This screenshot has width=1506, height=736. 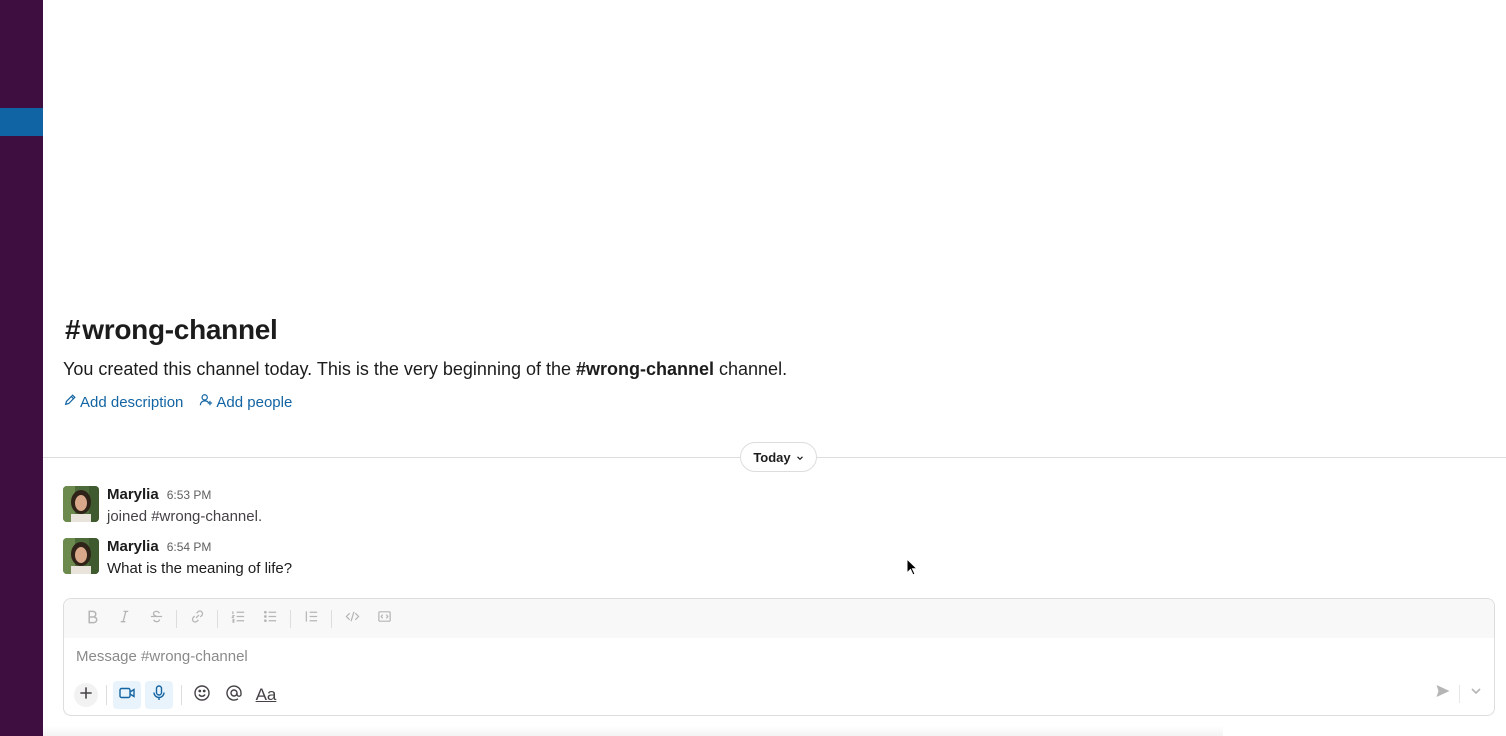 I want to click on blockquote-button, so click(x=311, y=619).